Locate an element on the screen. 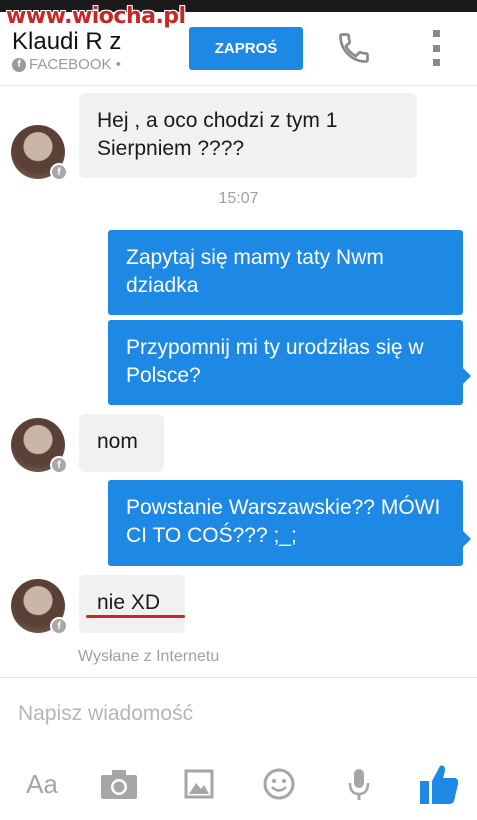 The width and height of the screenshot is (477, 820). sent-via-note: Wysłane z Internetu is located at coordinates (149, 656).